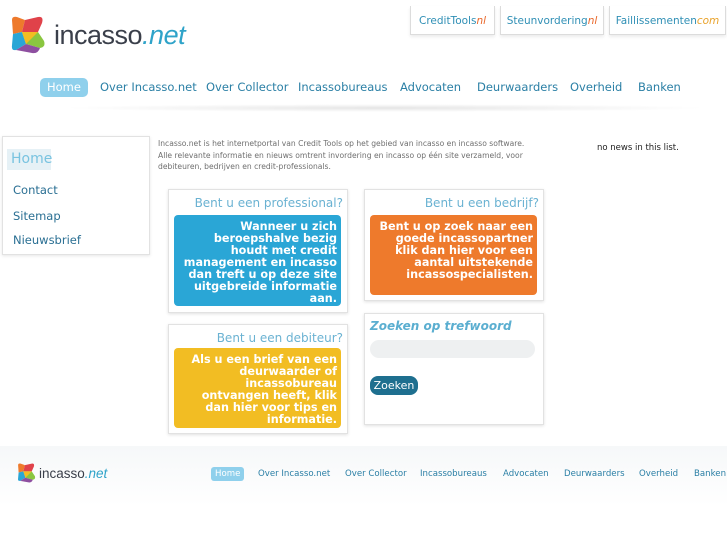  I want to click on sidebar: Home Contact Sitemap Nieuwsbrief, so click(76, 195).